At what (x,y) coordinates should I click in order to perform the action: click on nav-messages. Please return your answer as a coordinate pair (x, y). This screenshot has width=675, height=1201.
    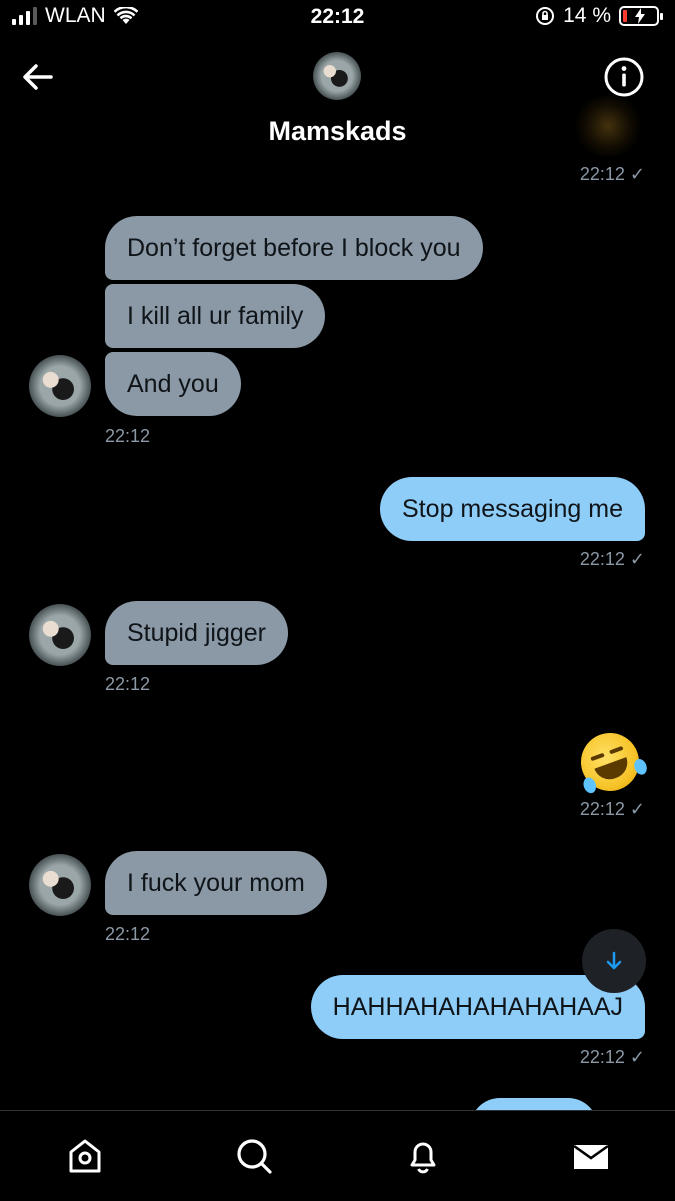
    Looking at the image, I should click on (591, 1156).